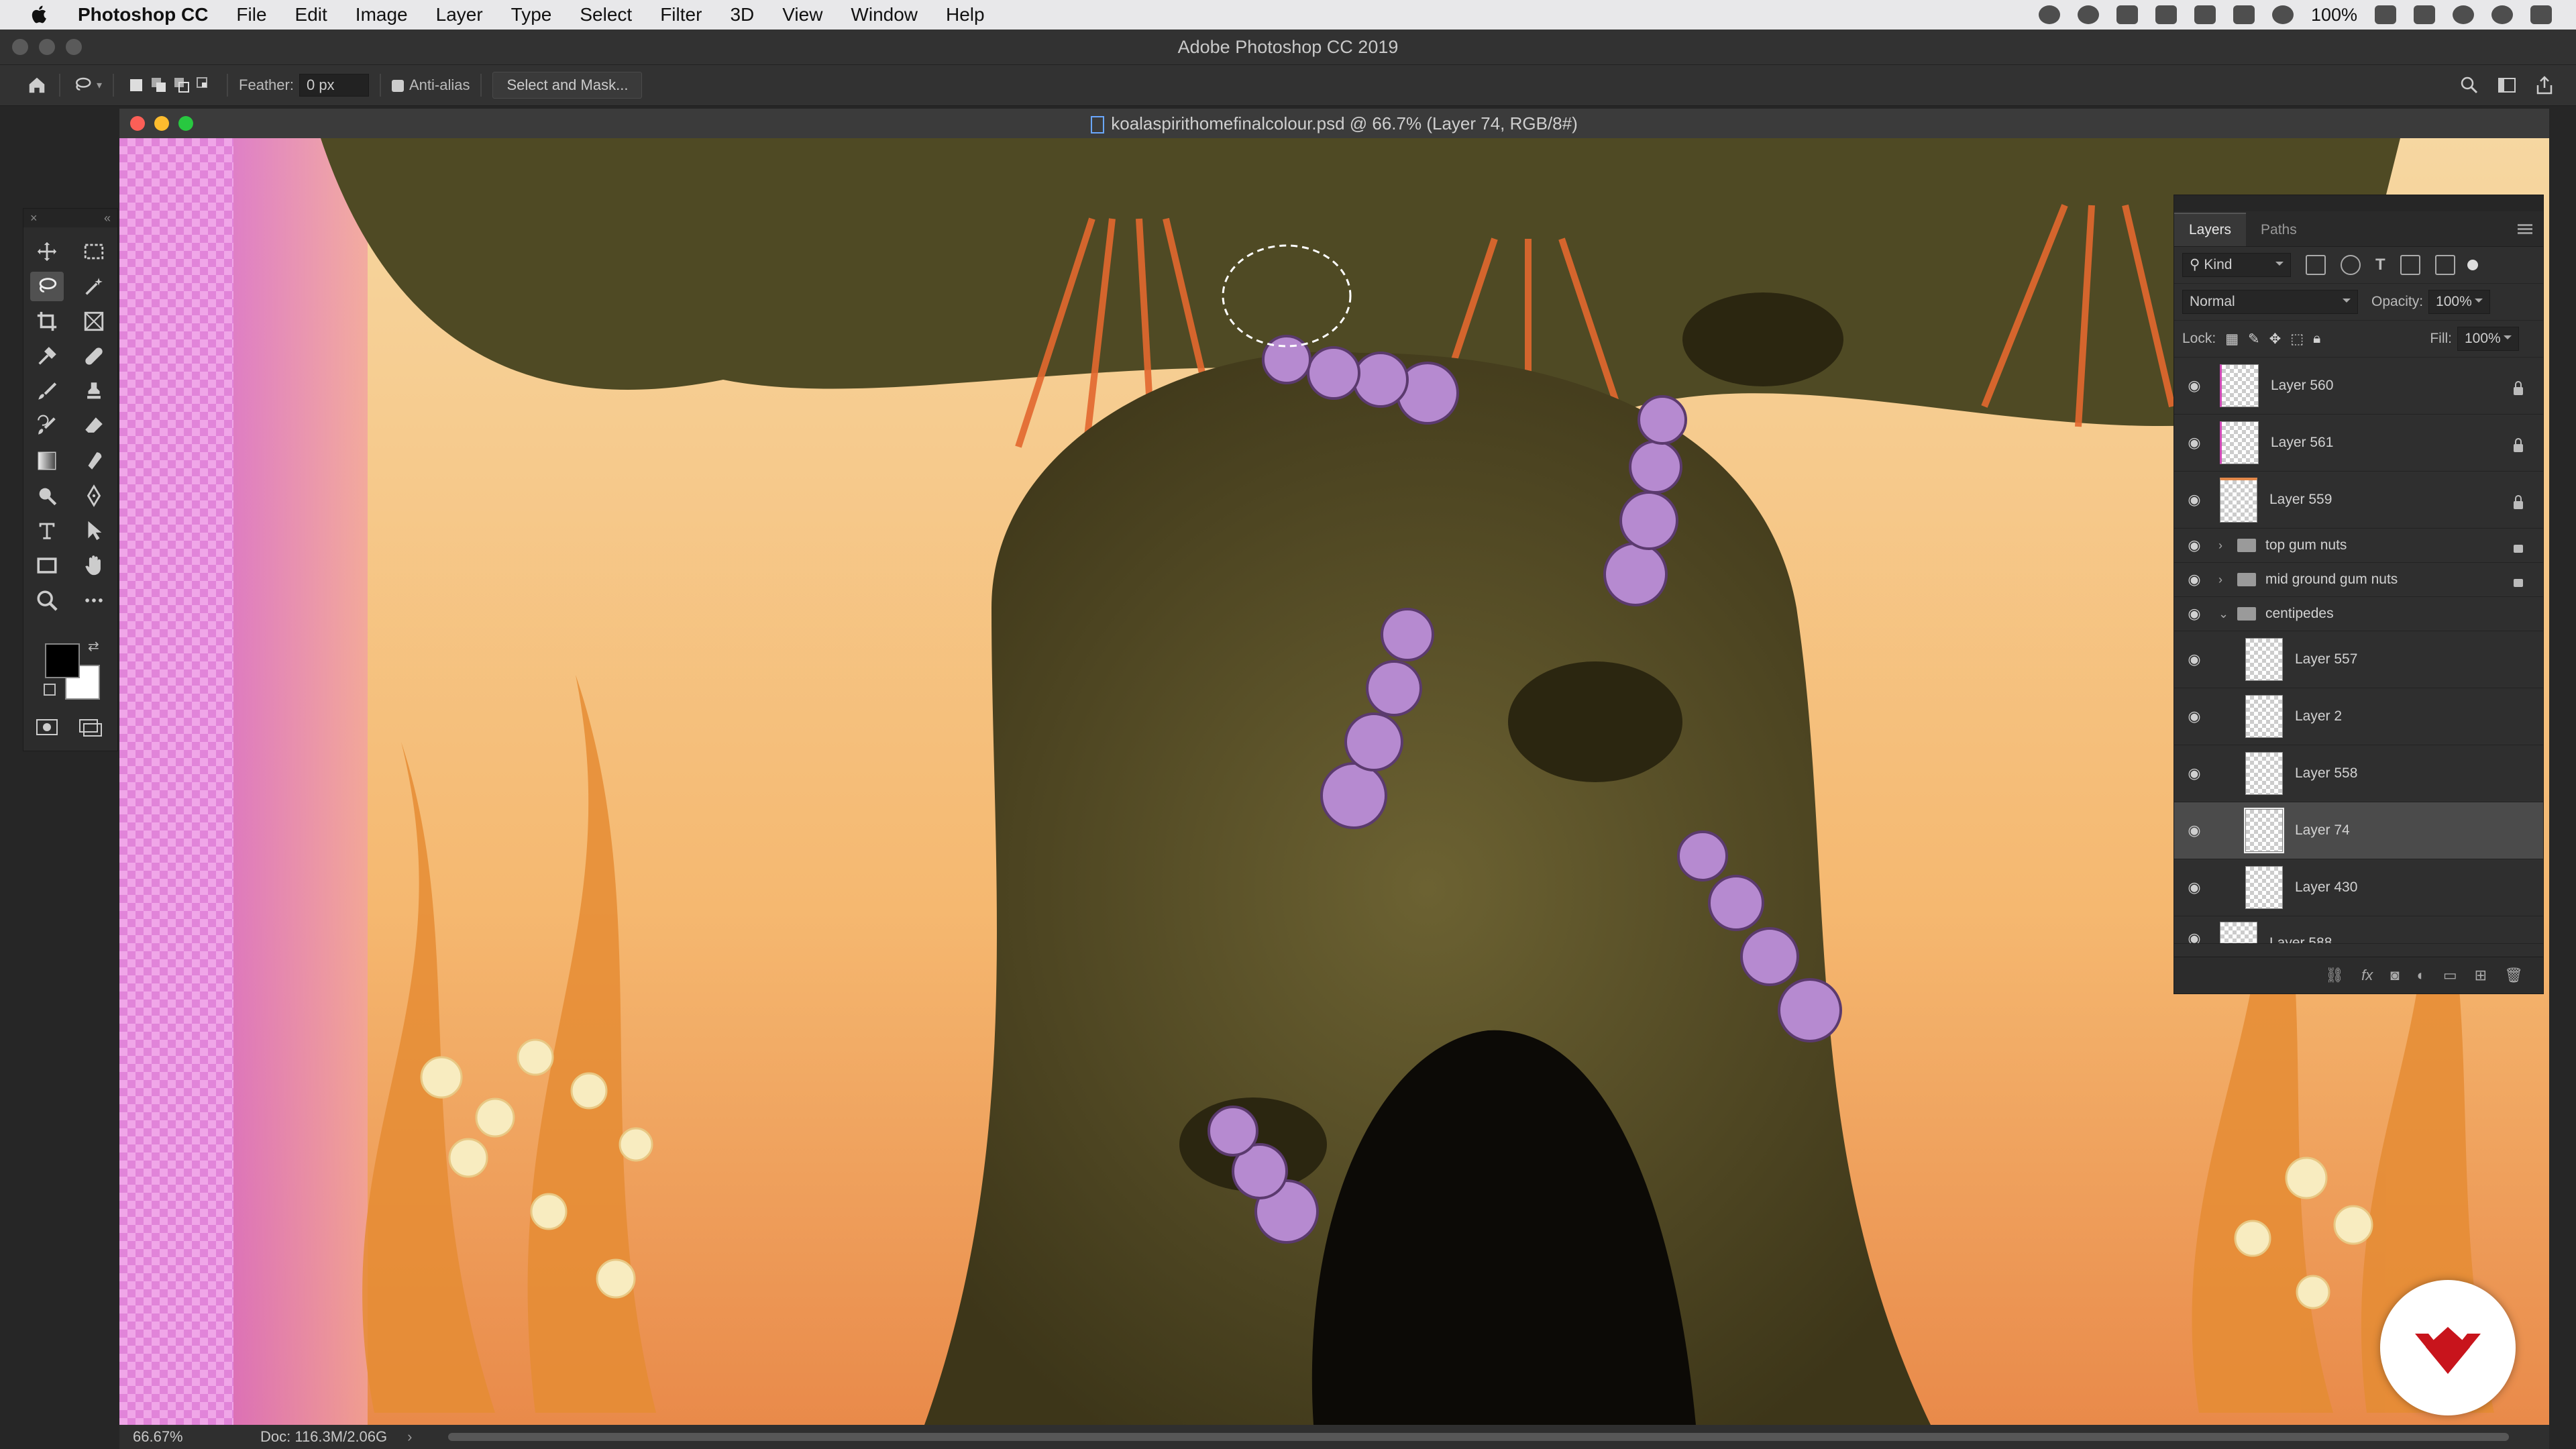 The height and width of the screenshot is (1449, 2576). Describe the element at coordinates (2236, 265) in the screenshot. I see `filter-kind-select: ⚲ Kind` at that location.